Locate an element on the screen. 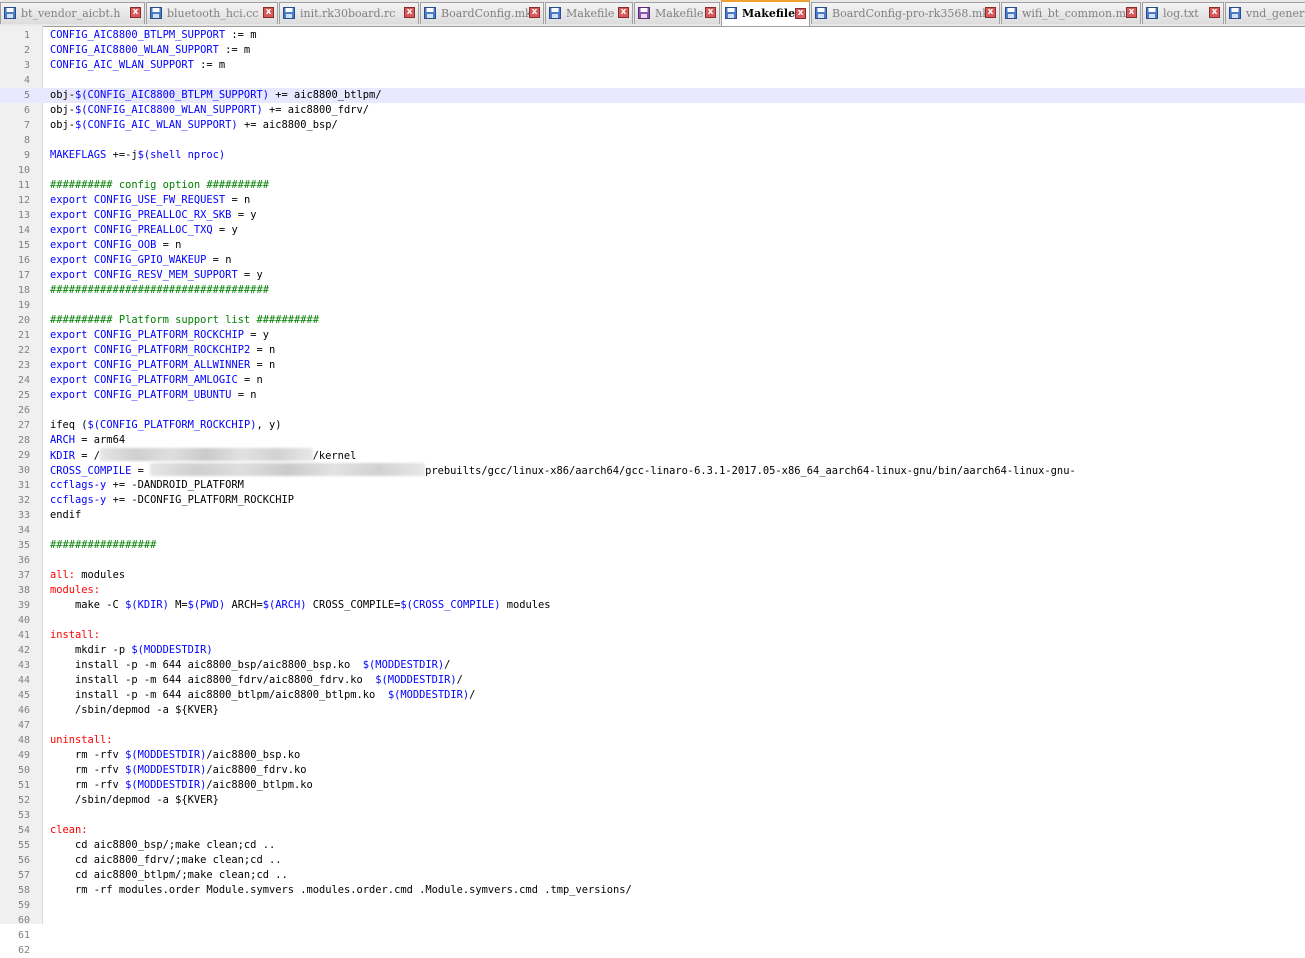 This screenshot has height=958, width=1305. code-line: 12 export CONFIG_USE_FW_REQUEST = n is located at coordinates (652, 200).